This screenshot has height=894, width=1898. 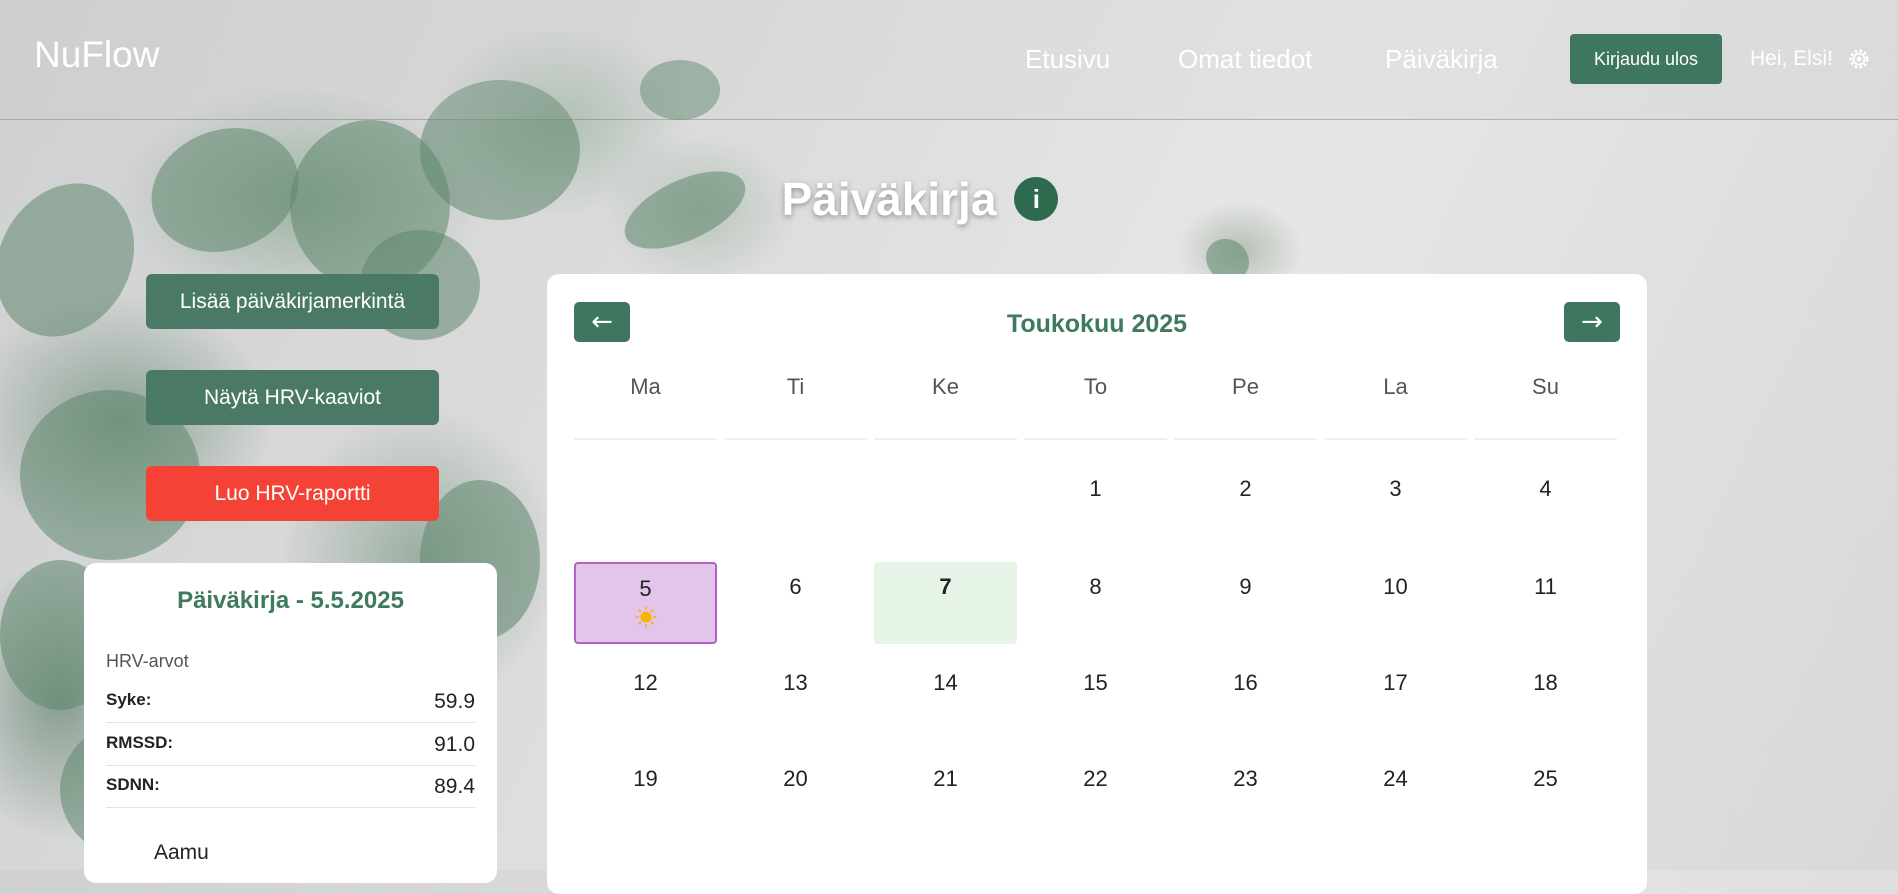 What do you see at coordinates (290, 744) in the screenshot?
I see `hrv-row-rmssd: RMSSD: 91.0` at bounding box center [290, 744].